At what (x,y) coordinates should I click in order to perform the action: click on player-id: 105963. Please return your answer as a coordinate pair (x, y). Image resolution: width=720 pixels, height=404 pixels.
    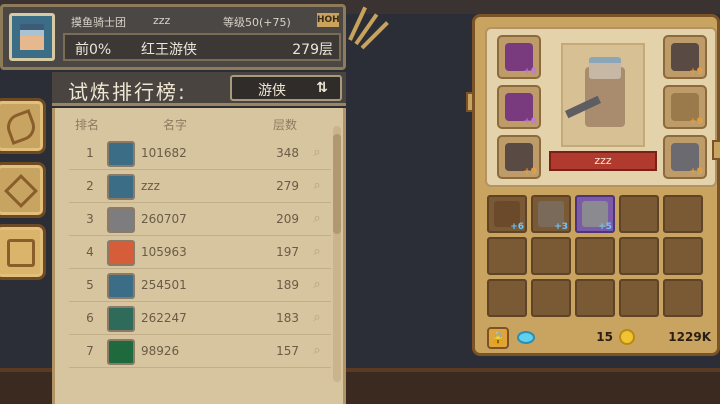
    Looking at the image, I should click on (164, 252).